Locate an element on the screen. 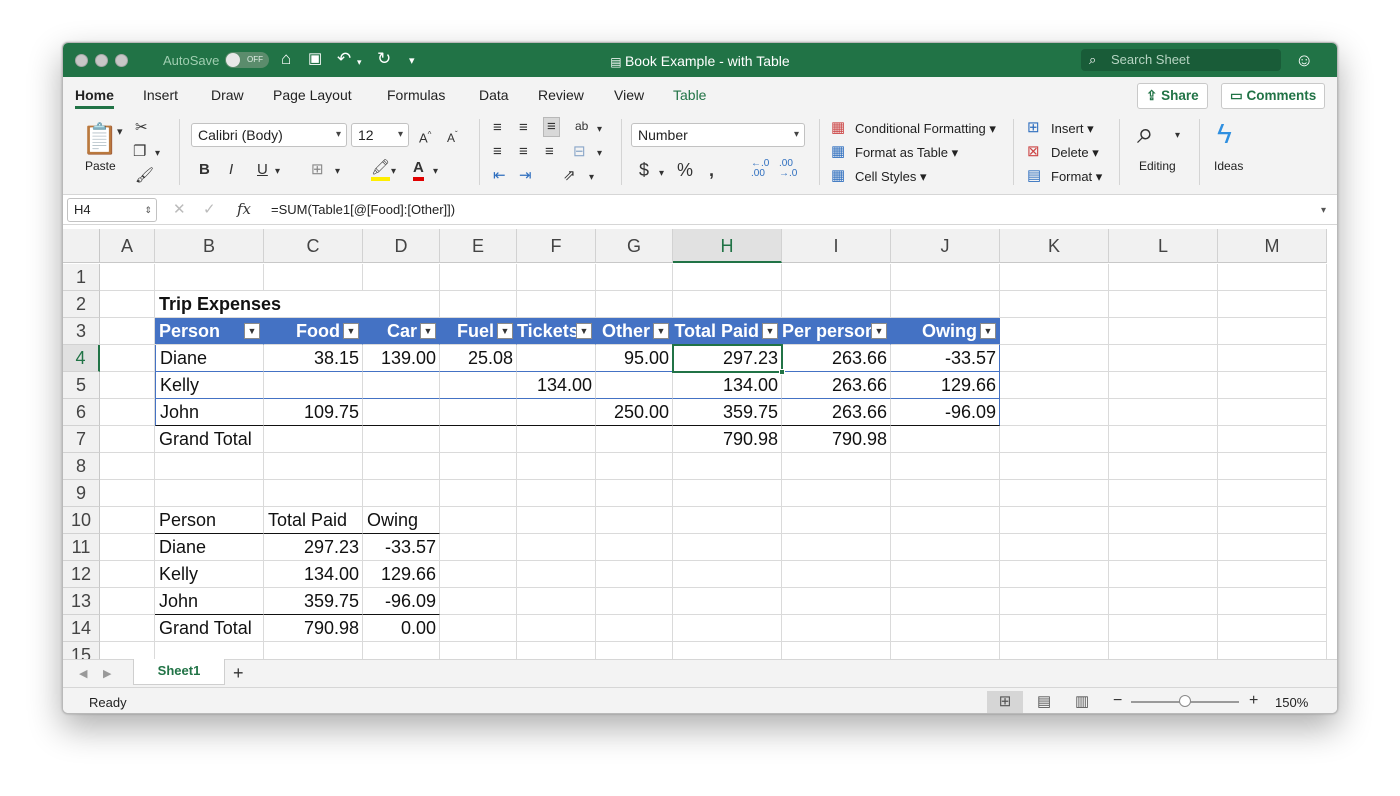 The height and width of the screenshot is (796, 1400). column-header: G is located at coordinates (634, 246).